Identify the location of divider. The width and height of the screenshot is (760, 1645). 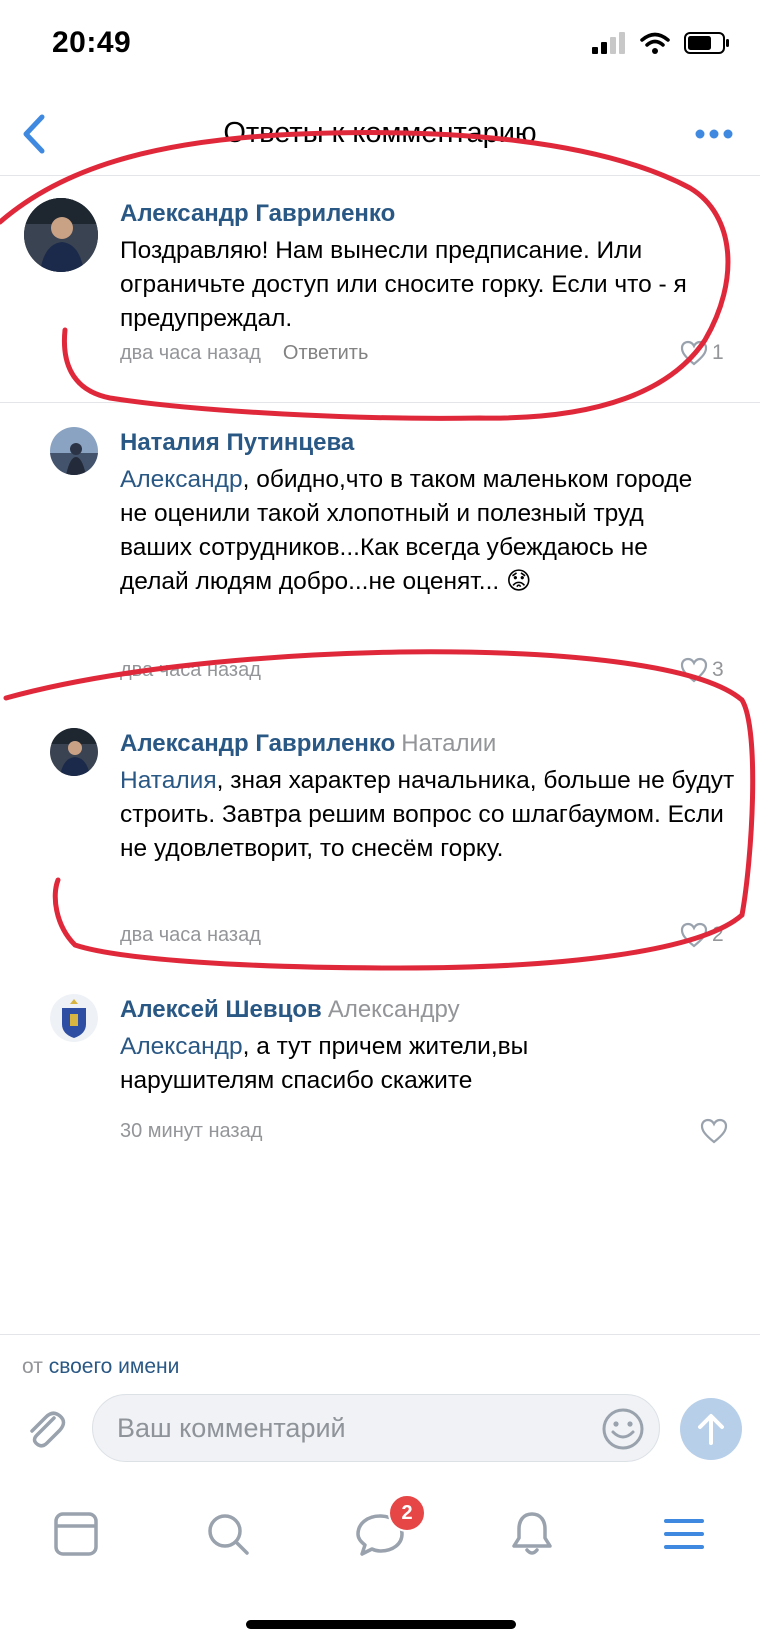
(380, 1334).